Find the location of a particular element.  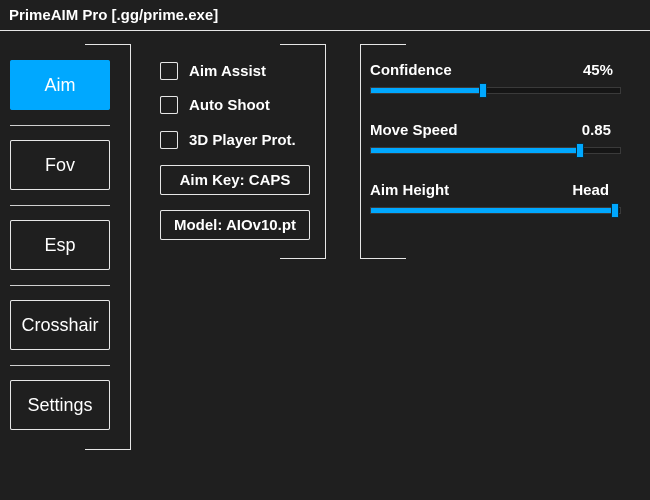

auto-shoot-checkbox is located at coordinates (169, 105).